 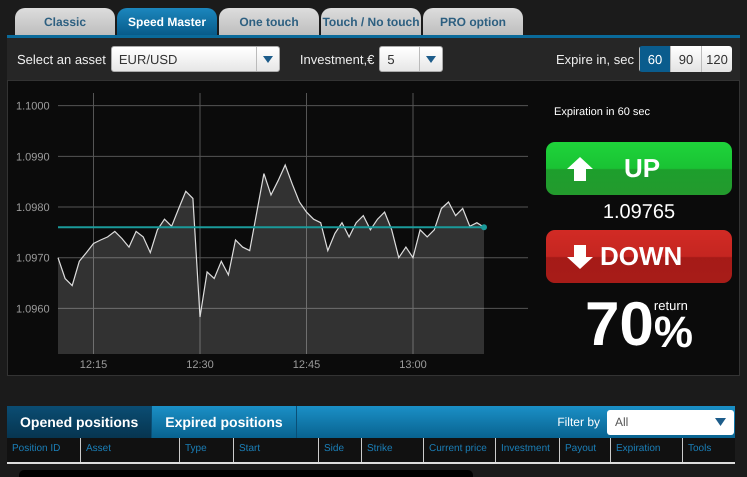 I want to click on field-label: Select an asset, so click(x=61, y=59).